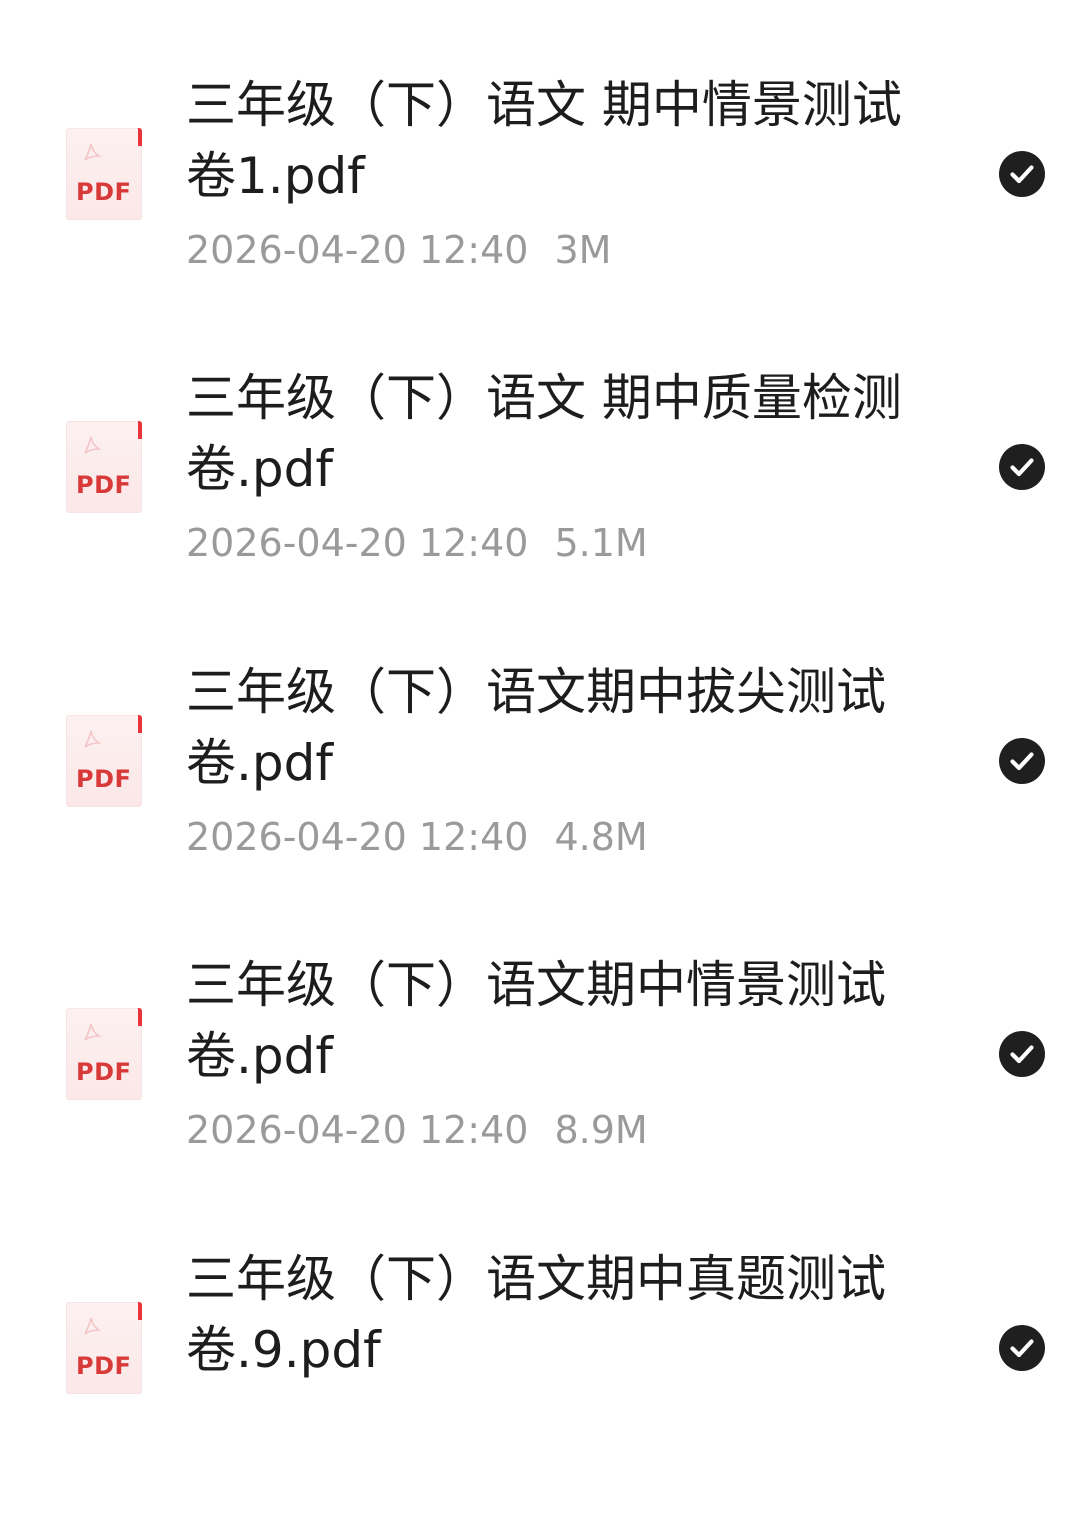 This screenshot has width=1080, height=1529. I want to click on file-size: 4.8M, so click(601, 837).